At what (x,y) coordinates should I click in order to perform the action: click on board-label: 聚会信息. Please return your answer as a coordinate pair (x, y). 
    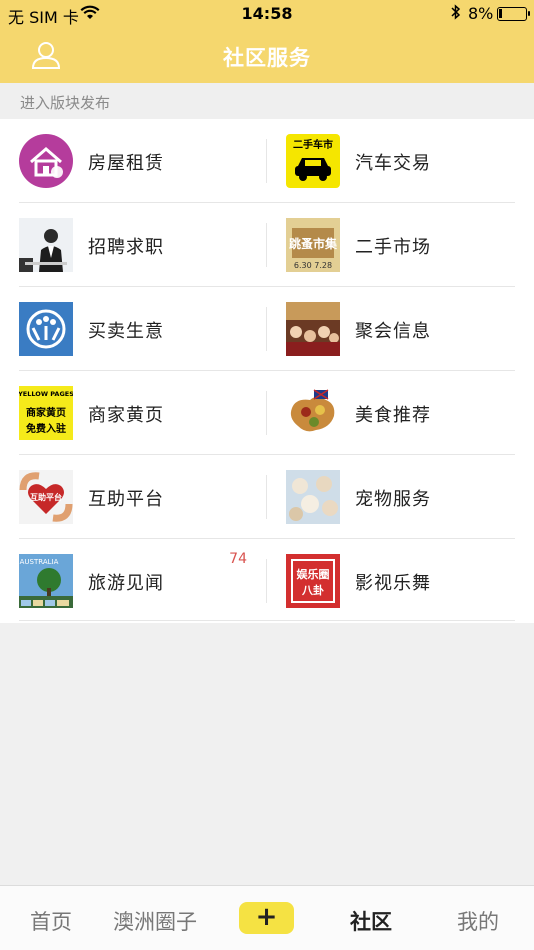
    Looking at the image, I should click on (393, 331).